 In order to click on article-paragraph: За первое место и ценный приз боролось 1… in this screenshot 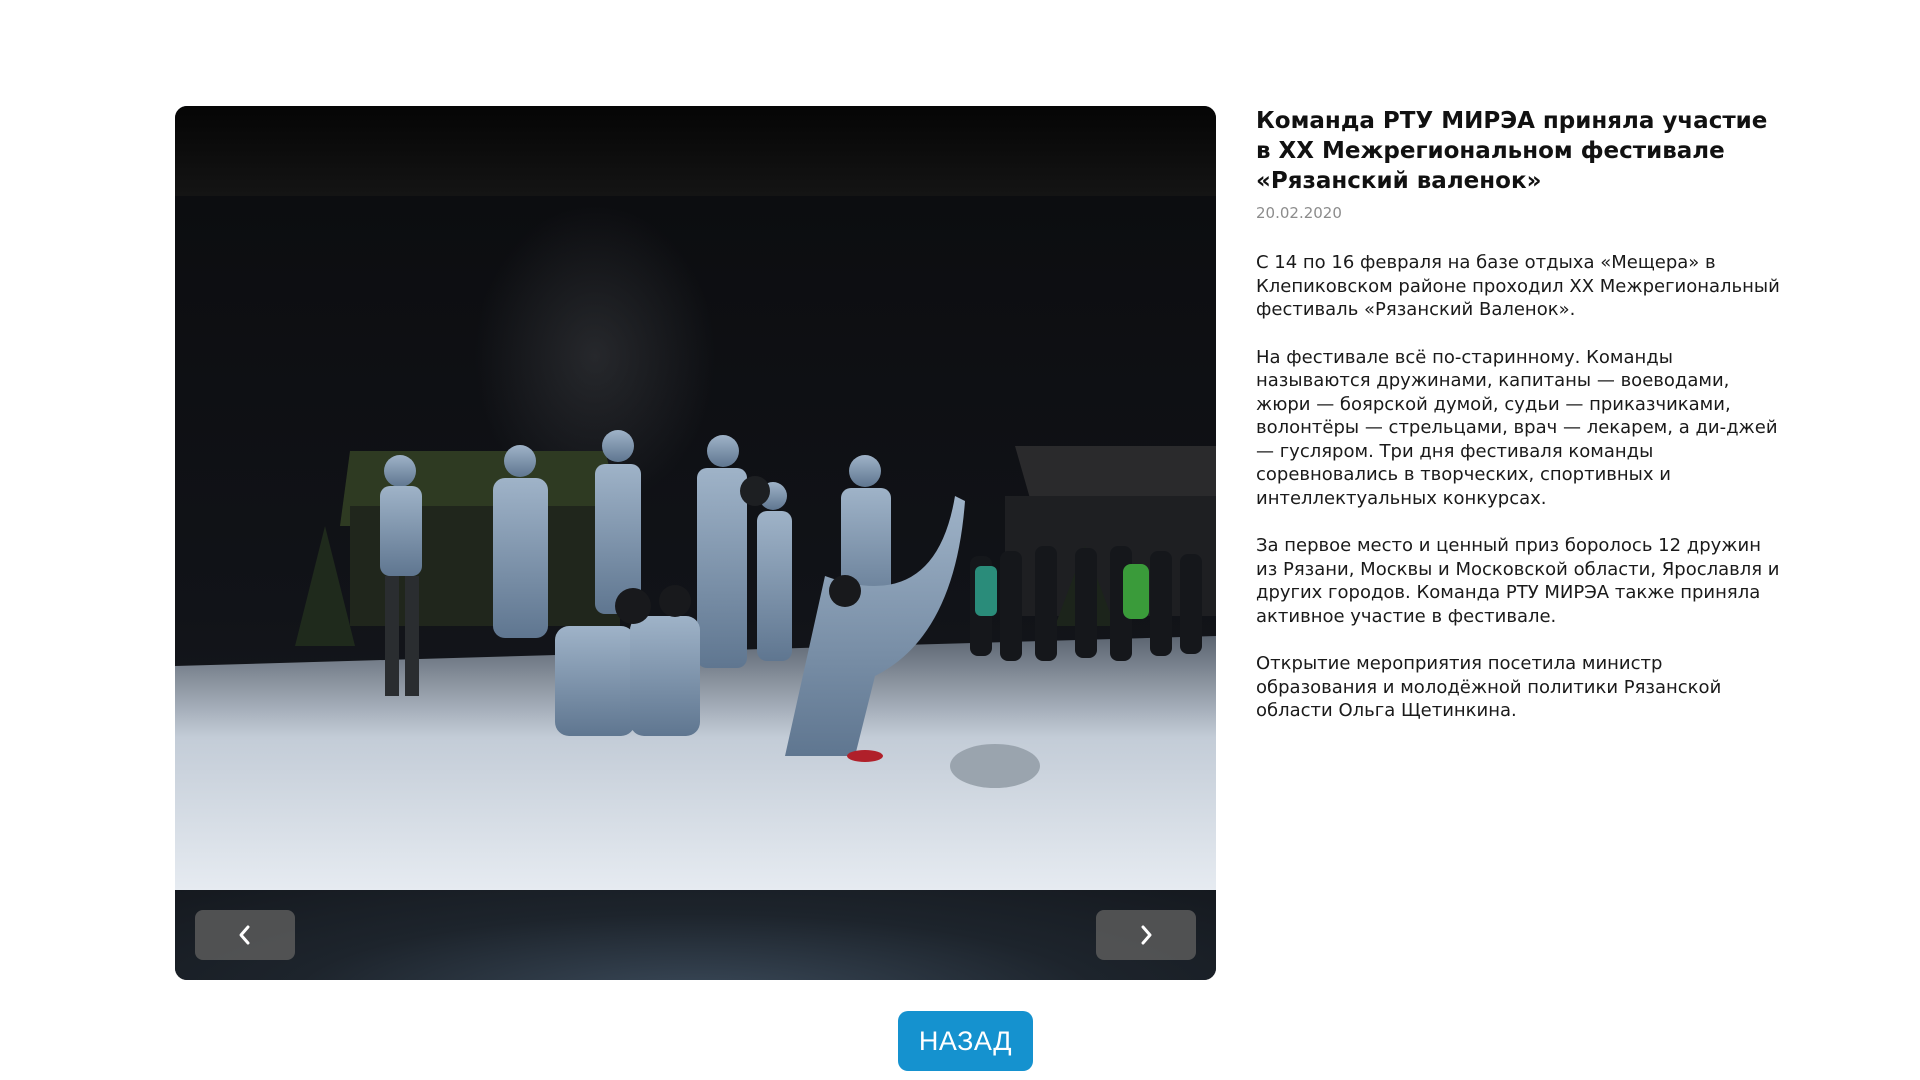, I will do `click(1518, 581)`.